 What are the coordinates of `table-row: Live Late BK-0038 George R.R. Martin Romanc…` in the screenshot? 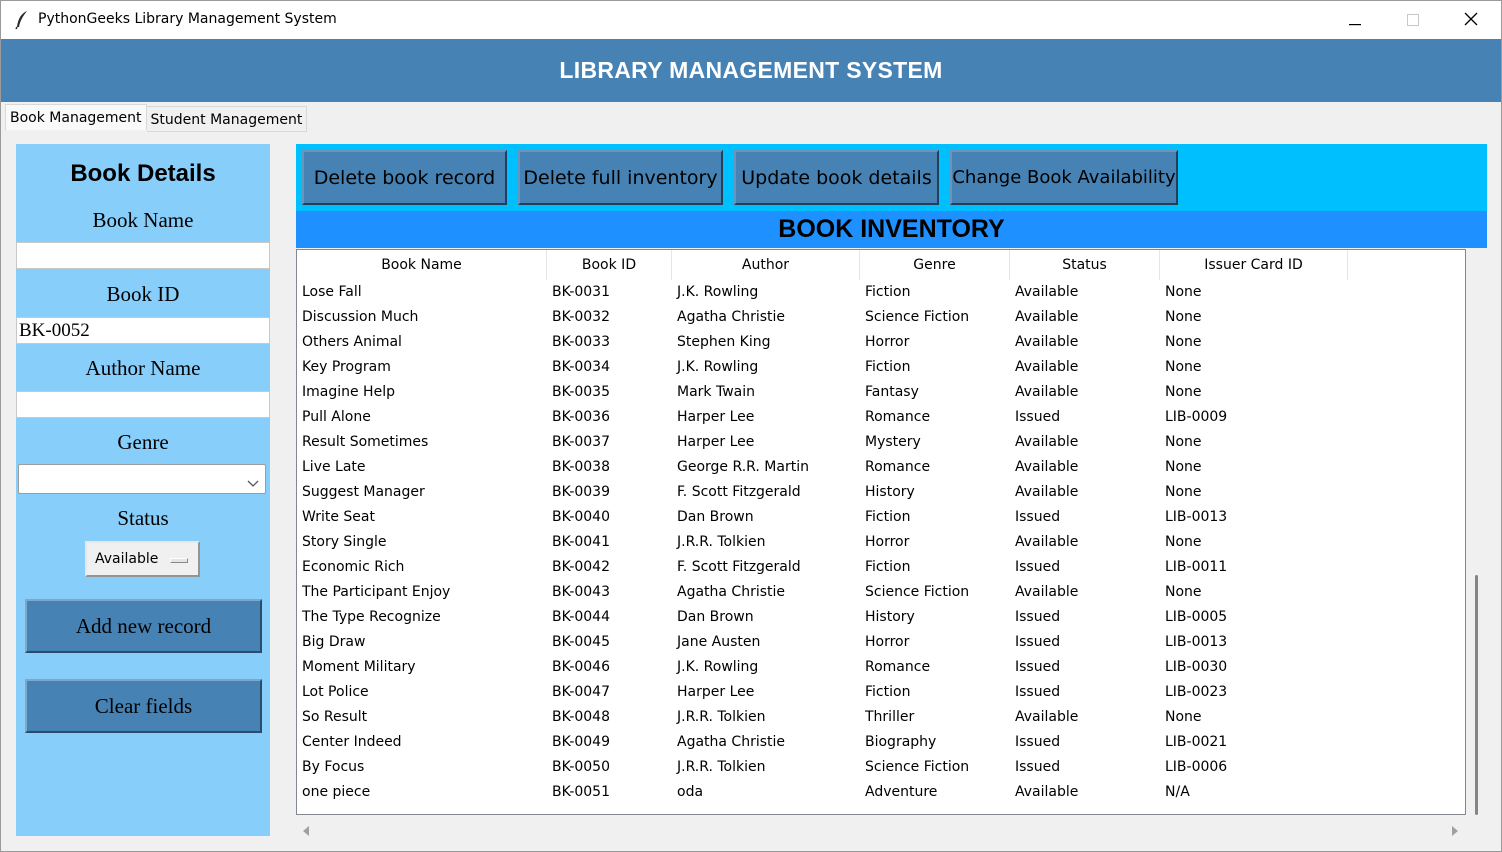 It's located at (822, 467).